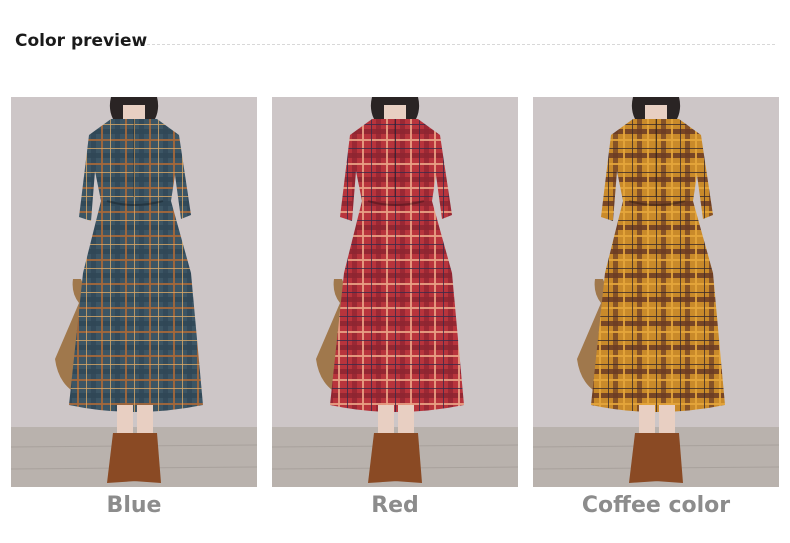 The width and height of the screenshot is (790, 543). Describe the element at coordinates (395, 505) in the screenshot. I see `color-label-red: Red` at that location.